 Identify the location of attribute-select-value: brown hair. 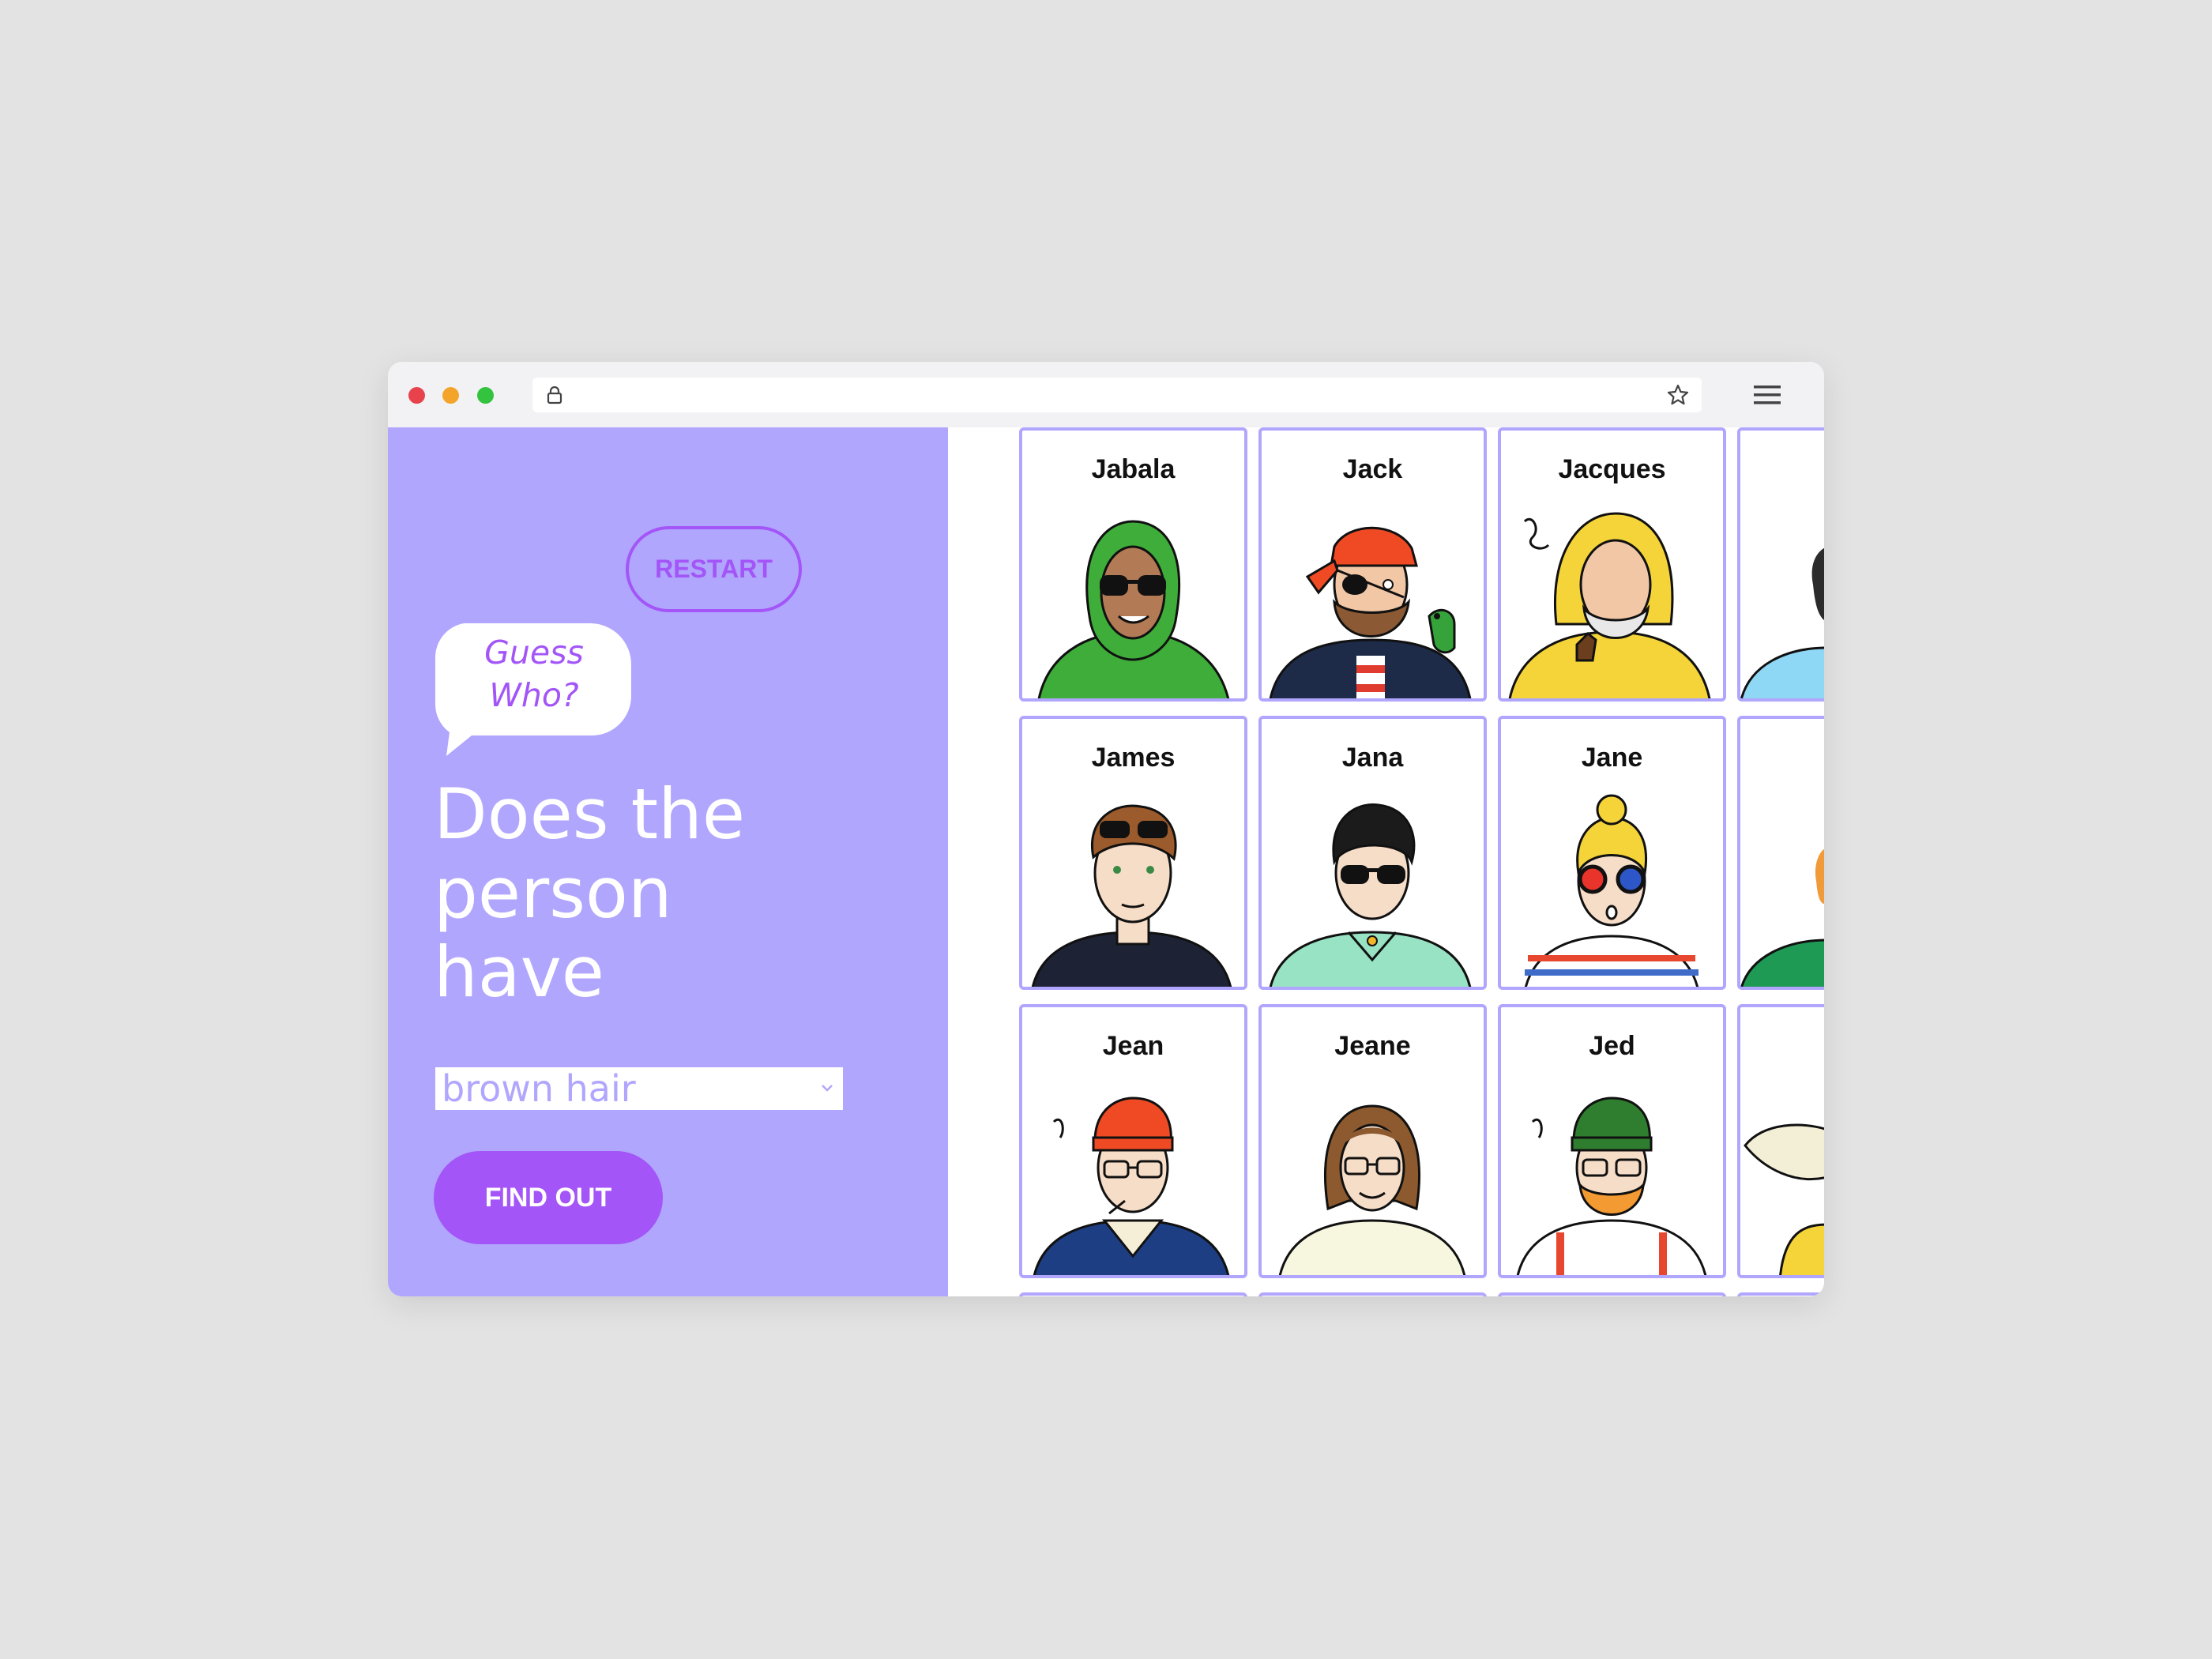
(539, 1088).